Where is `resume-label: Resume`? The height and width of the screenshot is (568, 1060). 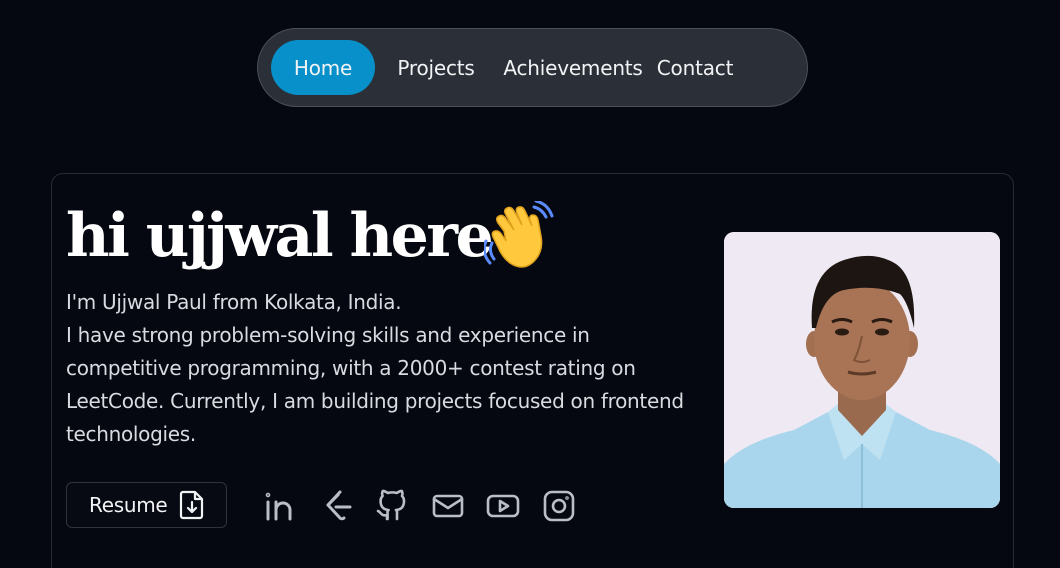
resume-label: Resume is located at coordinates (128, 505).